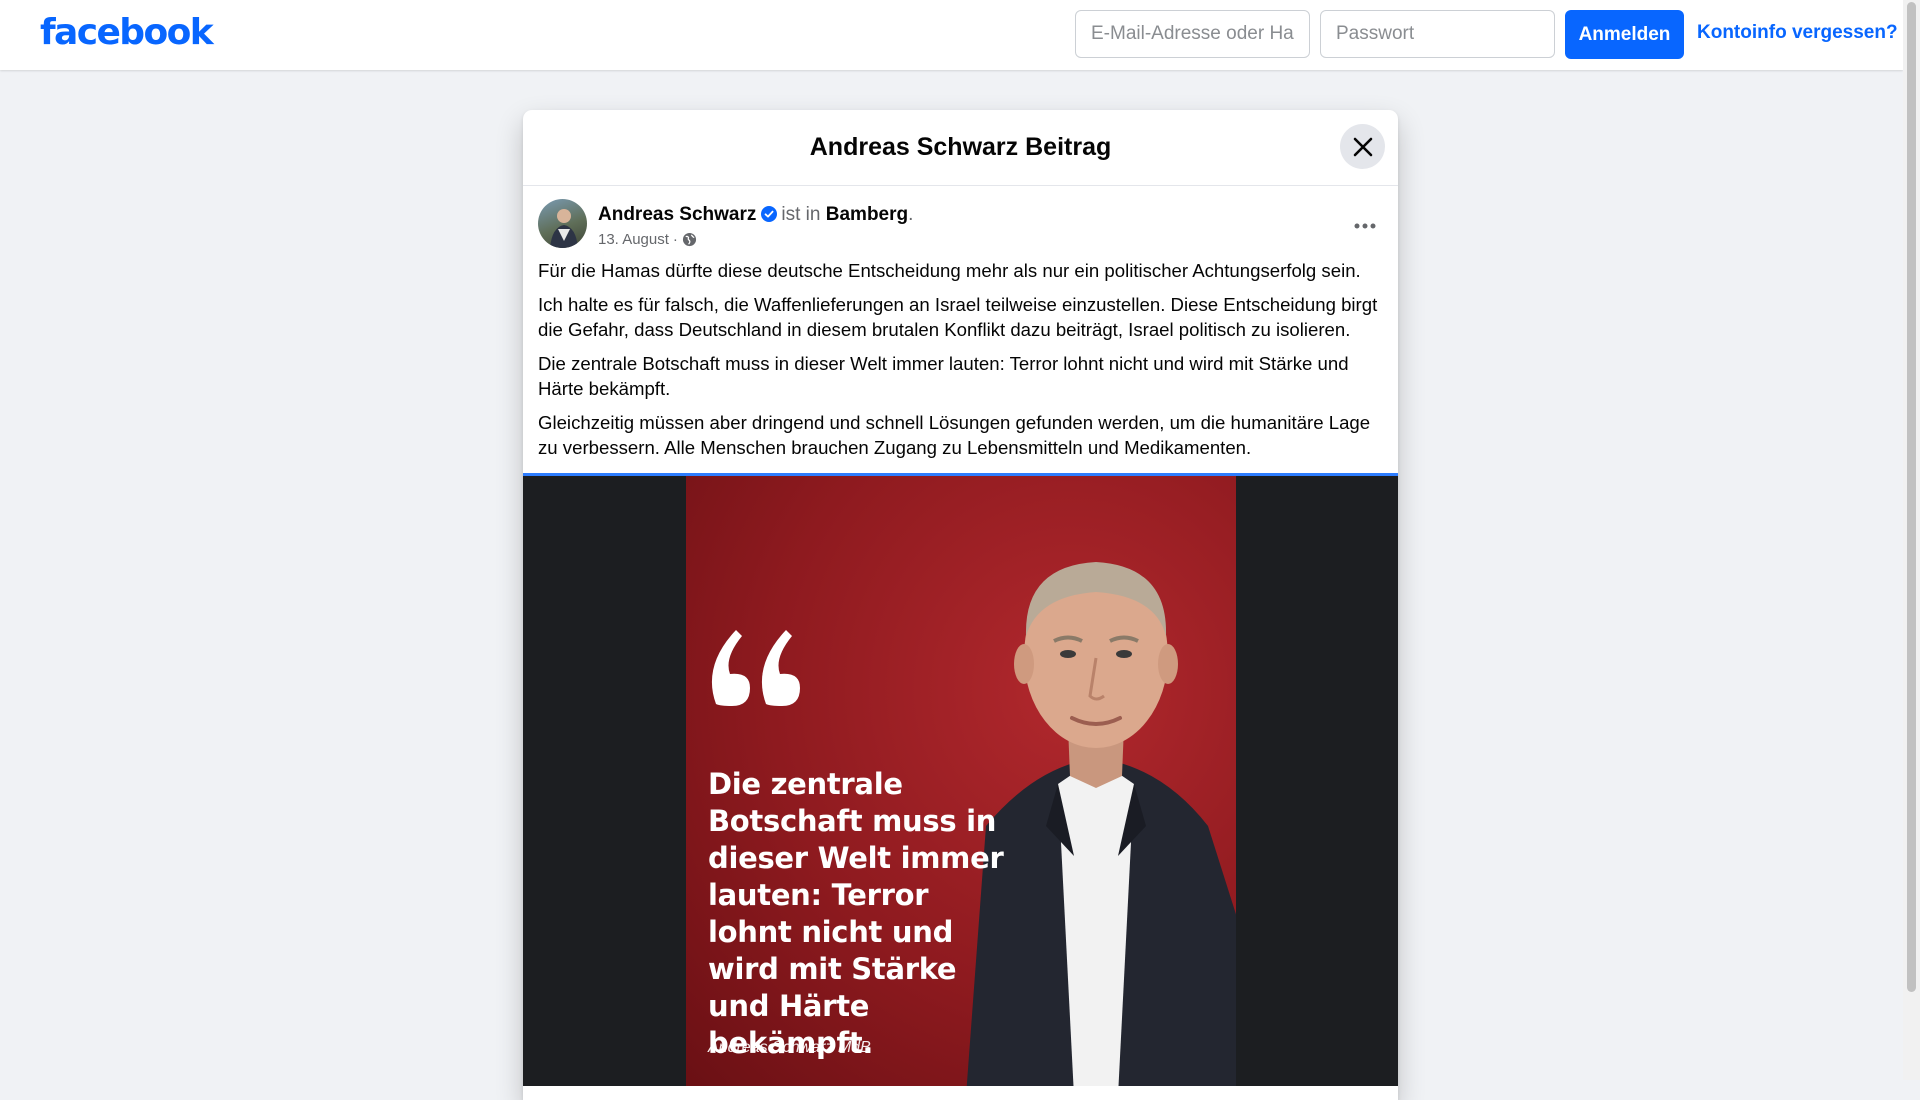  I want to click on login-button: Anmelden, so click(1624, 34).